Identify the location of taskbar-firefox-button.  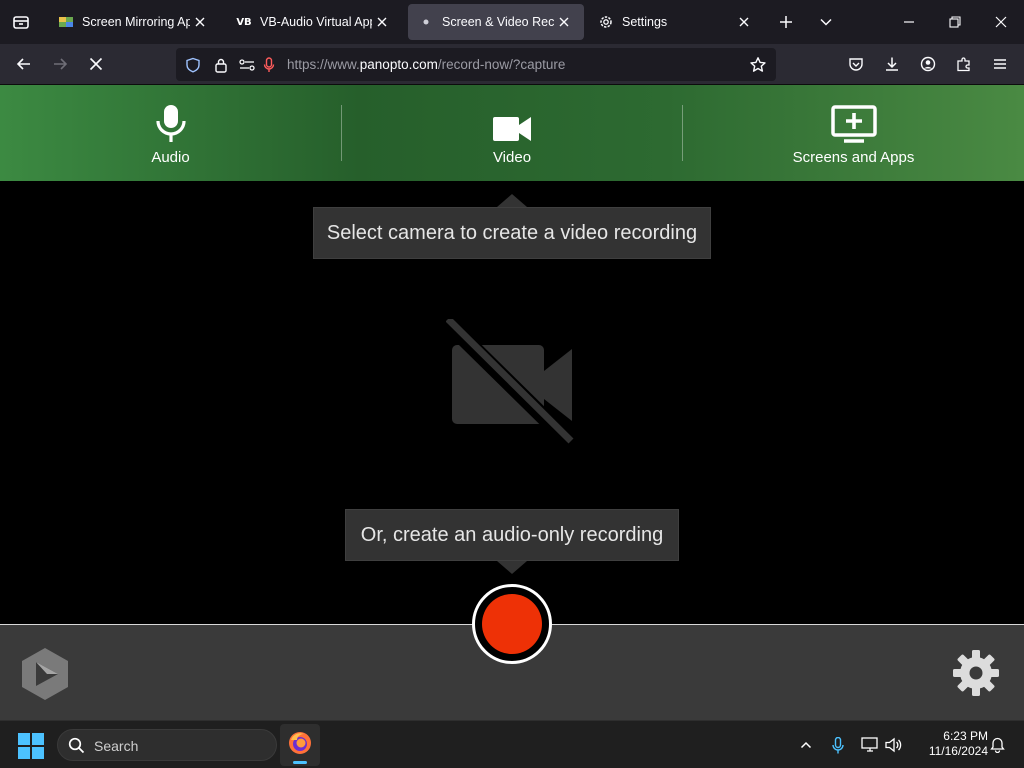
(300, 745).